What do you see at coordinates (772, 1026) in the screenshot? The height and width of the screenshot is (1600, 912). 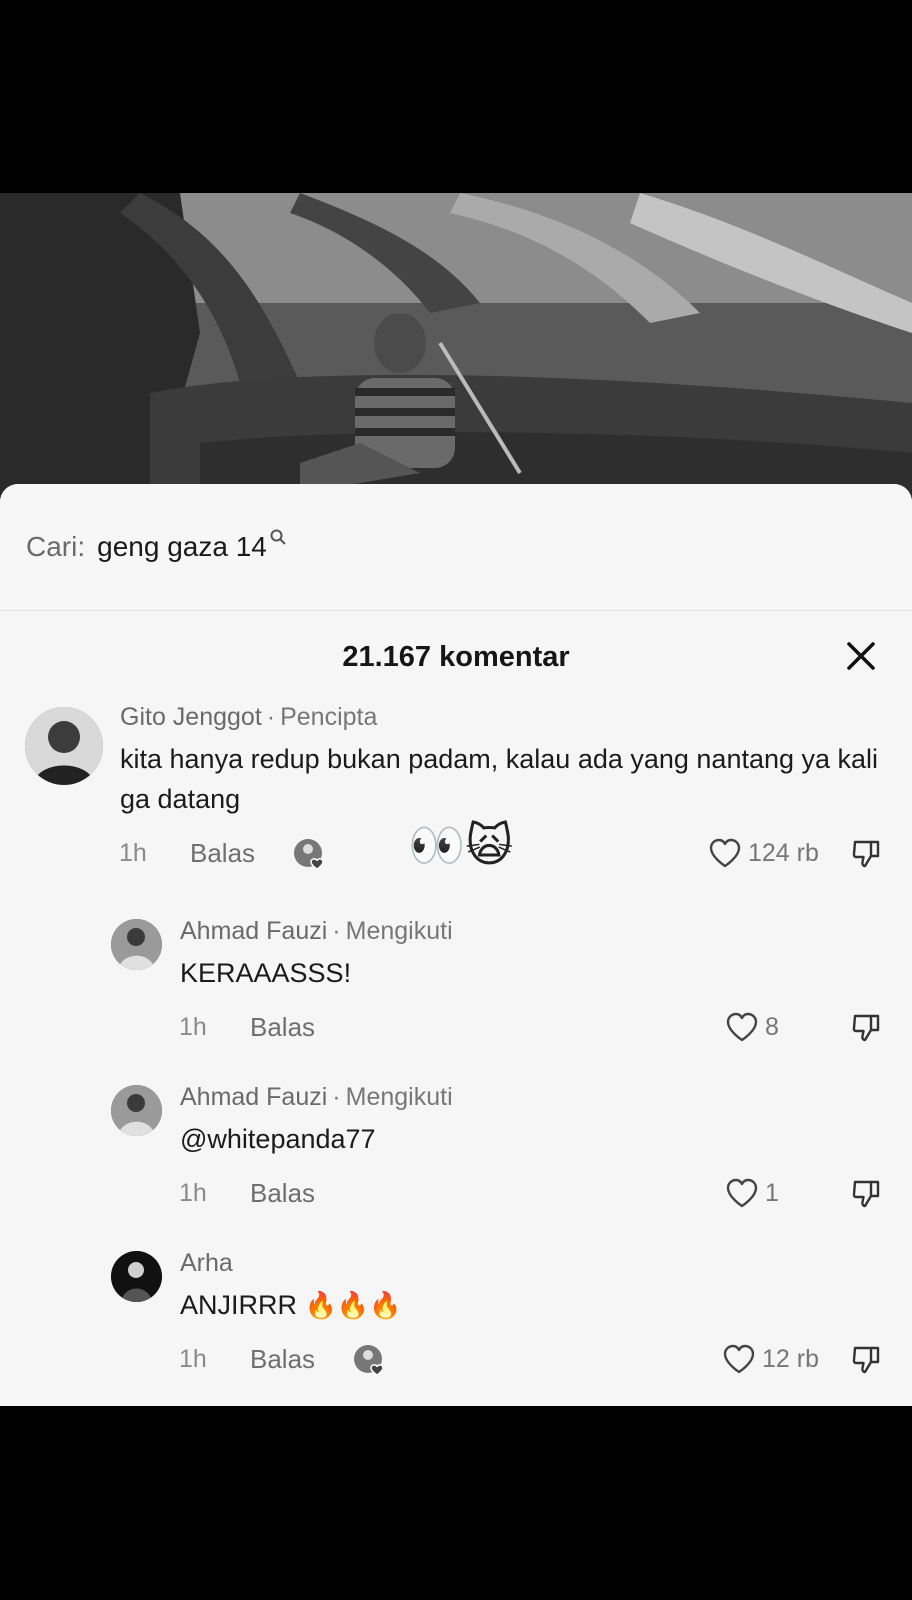 I see `like-count: 8` at bounding box center [772, 1026].